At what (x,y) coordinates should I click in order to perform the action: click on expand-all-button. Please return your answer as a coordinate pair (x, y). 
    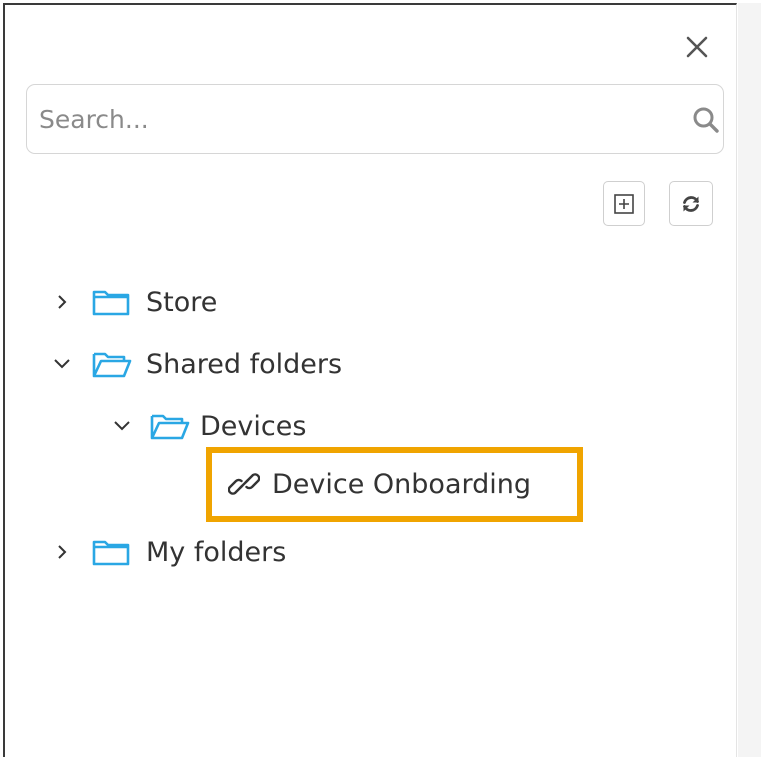
    Looking at the image, I should click on (624, 203).